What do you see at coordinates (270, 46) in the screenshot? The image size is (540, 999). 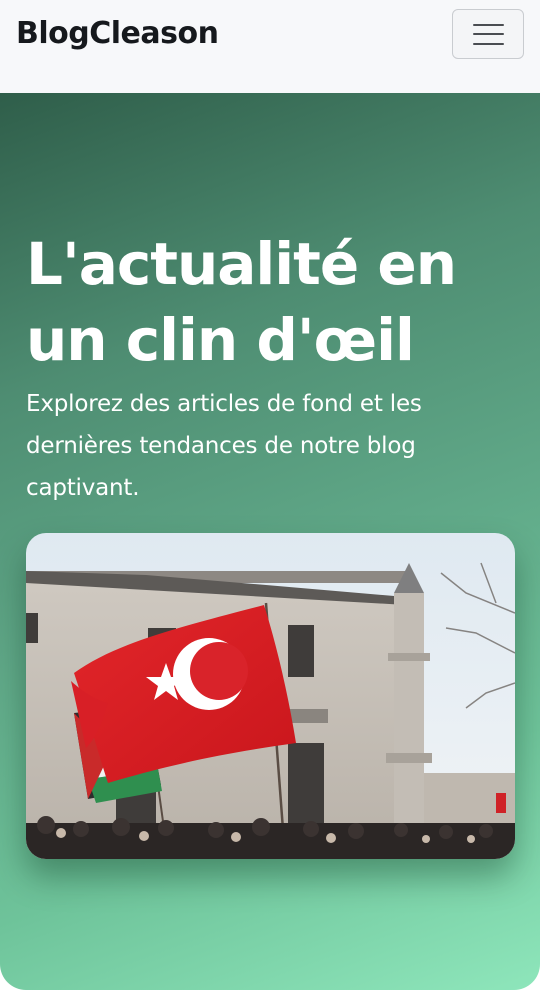 I see `navbar: BlogCleason` at bounding box center [270, 46].